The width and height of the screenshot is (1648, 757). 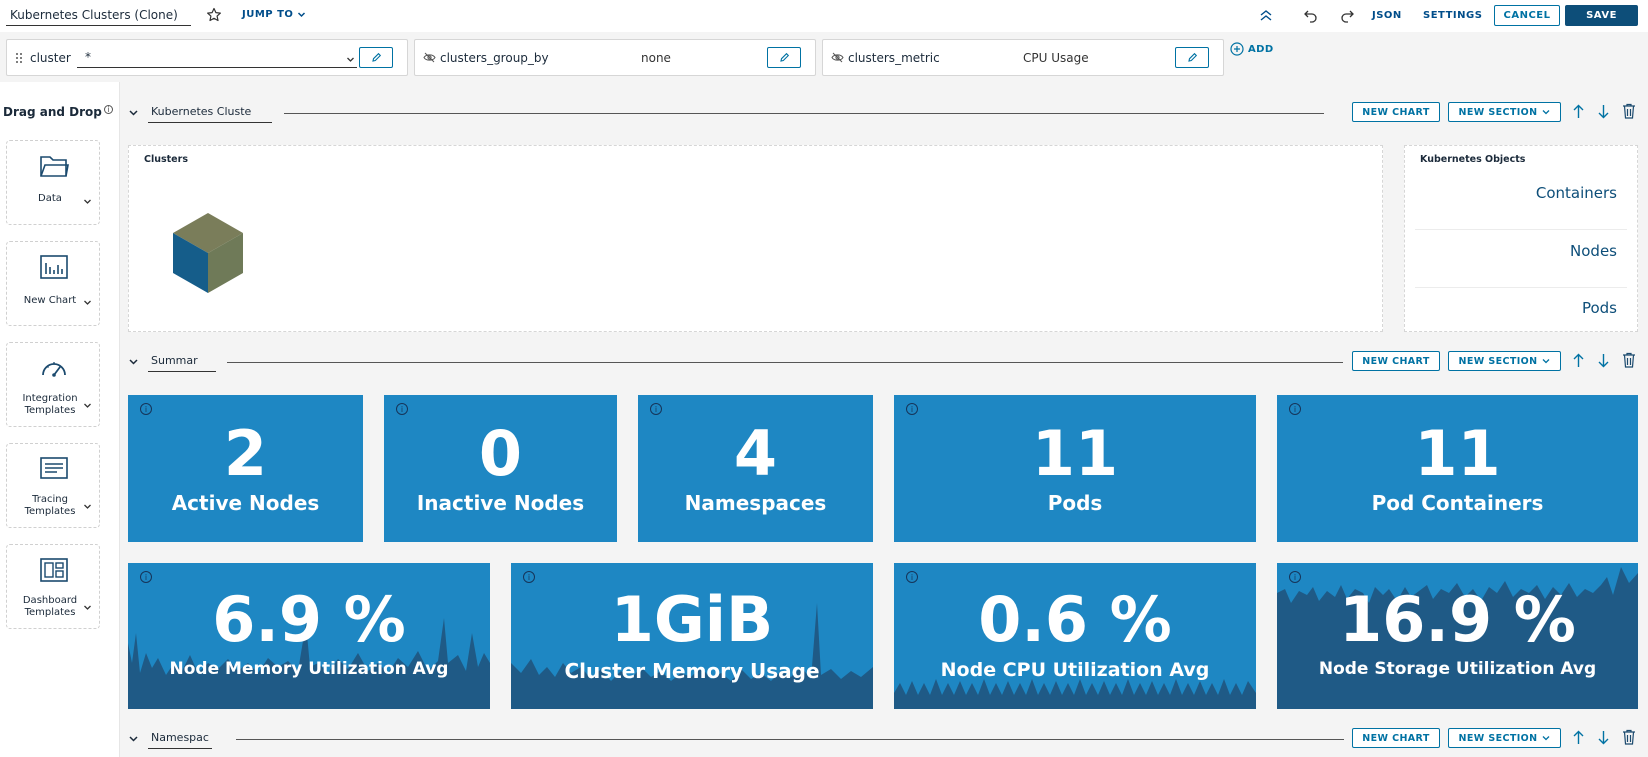 I want to click on settings-button: SETTINGS, so click(x=1452, y=15).